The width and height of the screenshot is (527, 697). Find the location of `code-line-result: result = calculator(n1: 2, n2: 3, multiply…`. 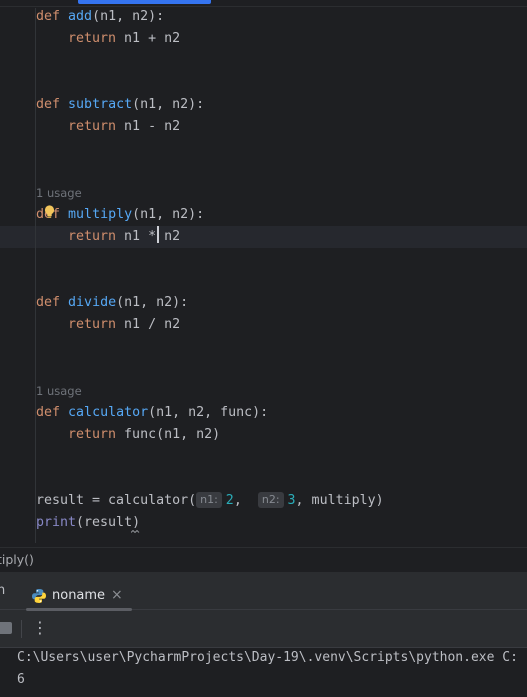

code-line-result: result = calculator(n1: 2, n2: 3, multiply… is located at coordinates (210, 501).